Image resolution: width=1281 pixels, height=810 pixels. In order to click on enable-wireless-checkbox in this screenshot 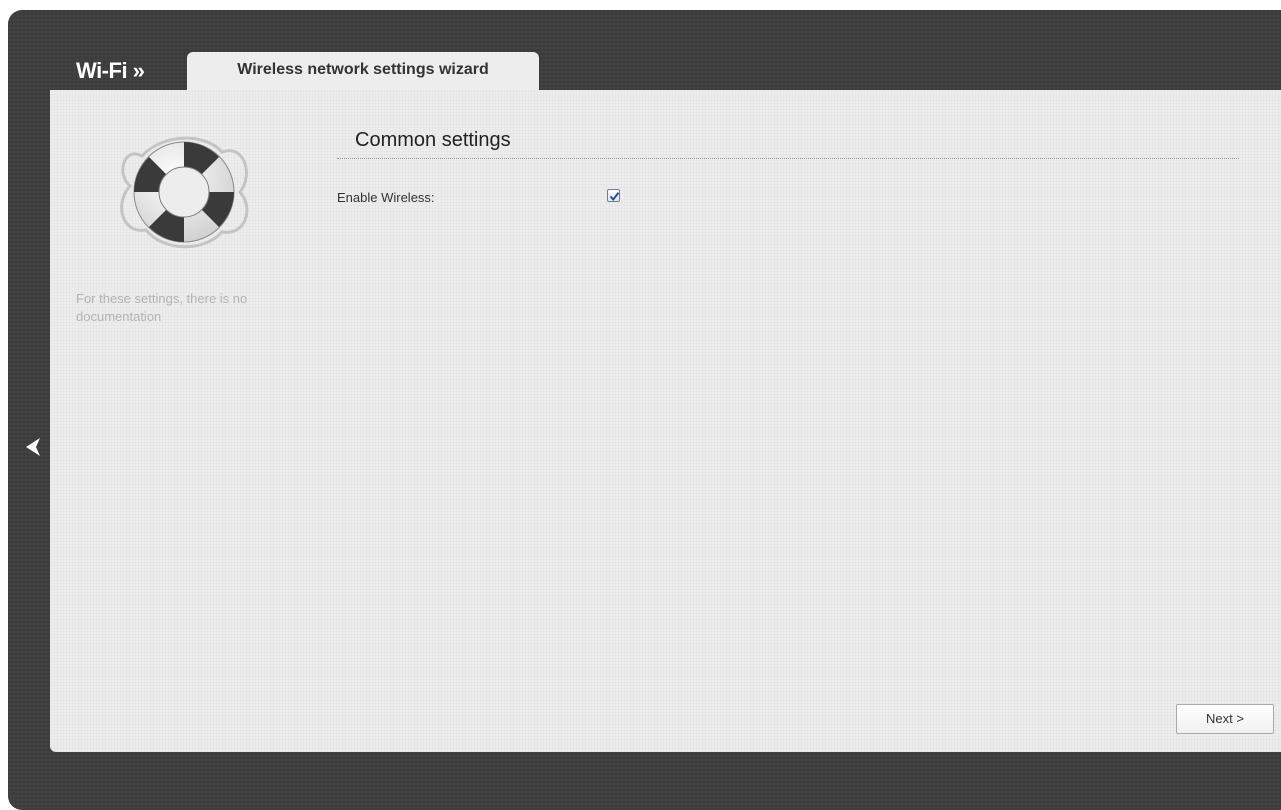, I will do `click(613, 195)`.